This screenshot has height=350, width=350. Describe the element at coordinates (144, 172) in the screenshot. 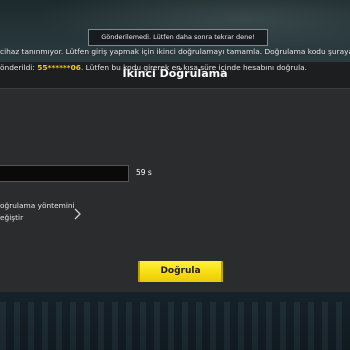

I see `resend-countdown: 59 s` at that location.